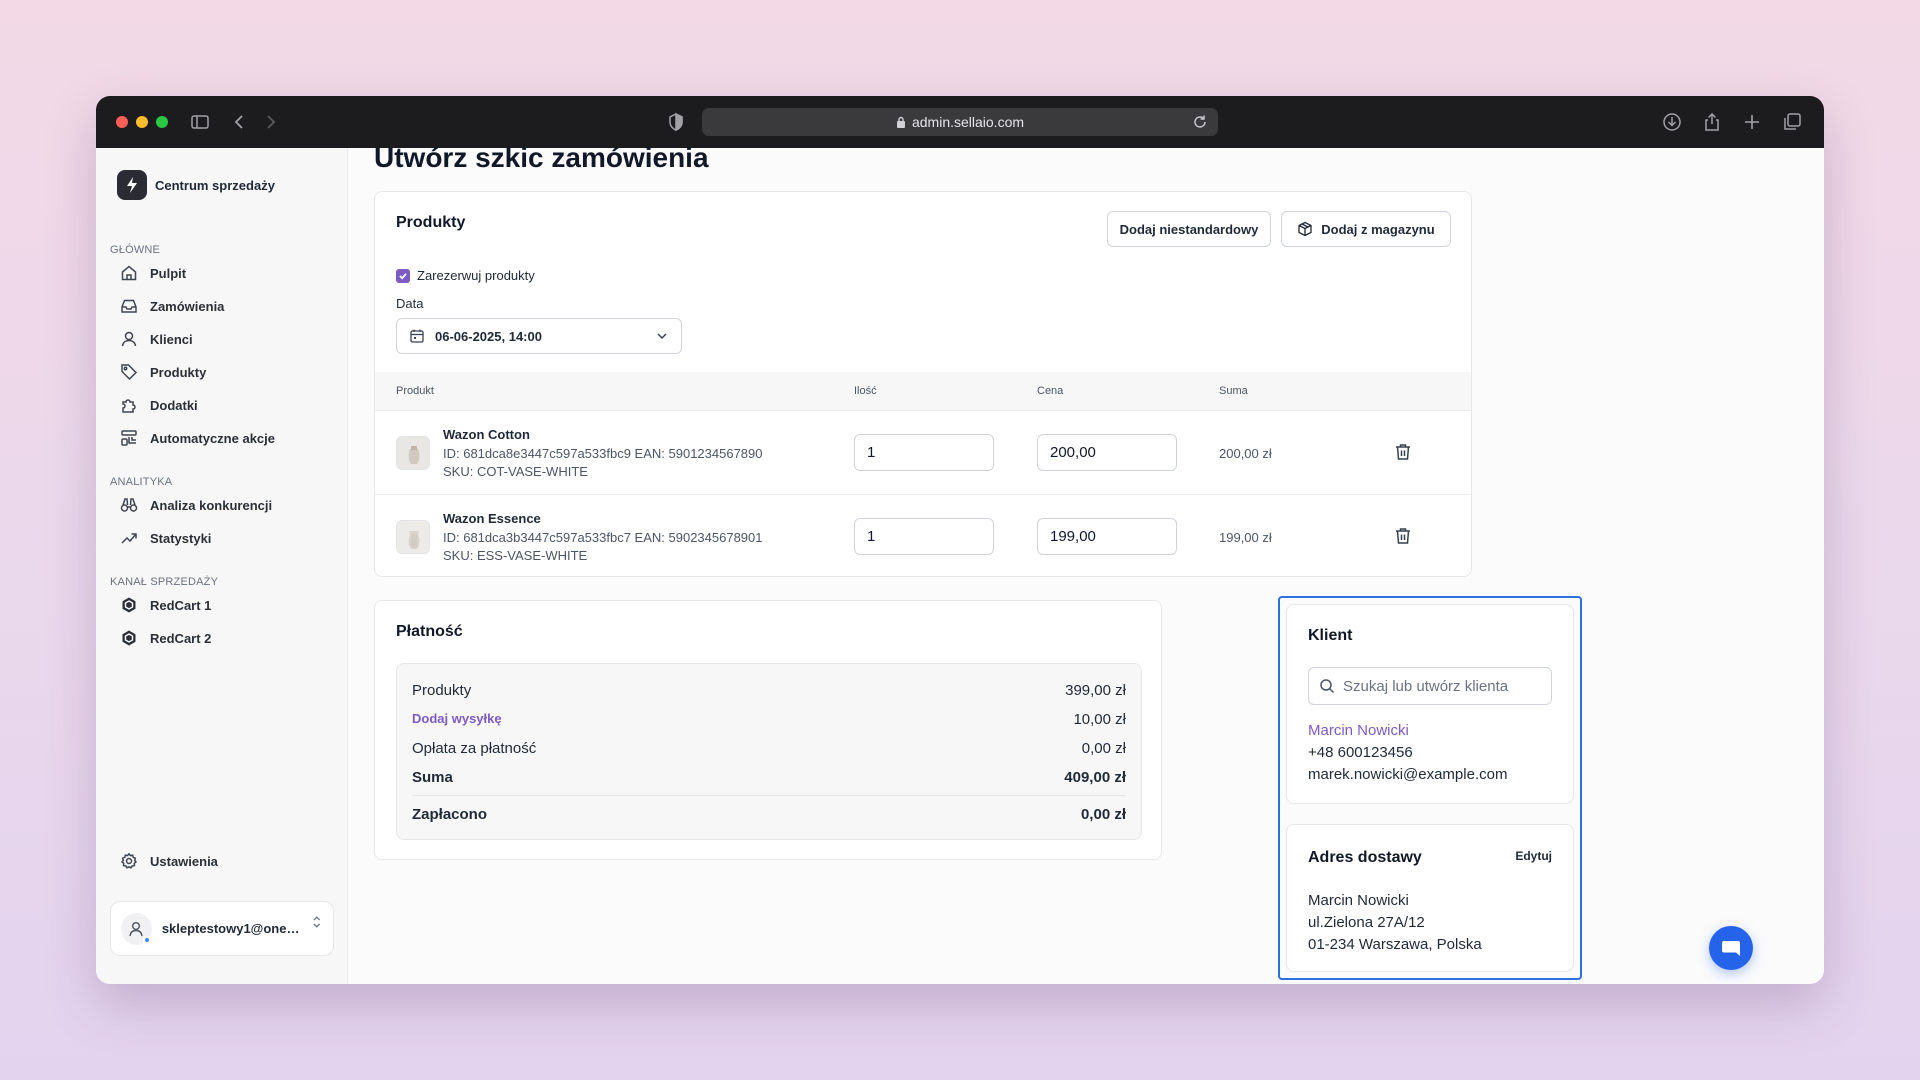  Describe the element at coordinates (156, 339) in the screenshot. I see `sidebar-item-customers: Klienci` at that location.